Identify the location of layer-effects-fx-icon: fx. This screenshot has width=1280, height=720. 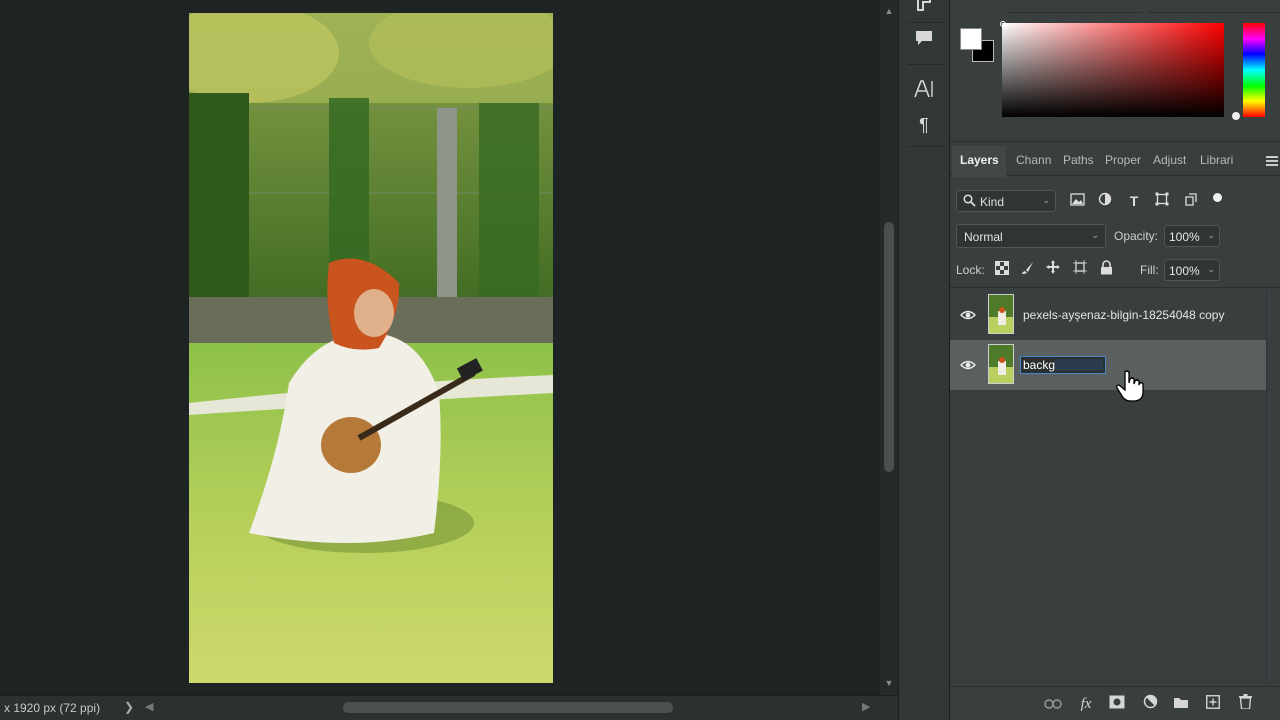
(1086, 704).